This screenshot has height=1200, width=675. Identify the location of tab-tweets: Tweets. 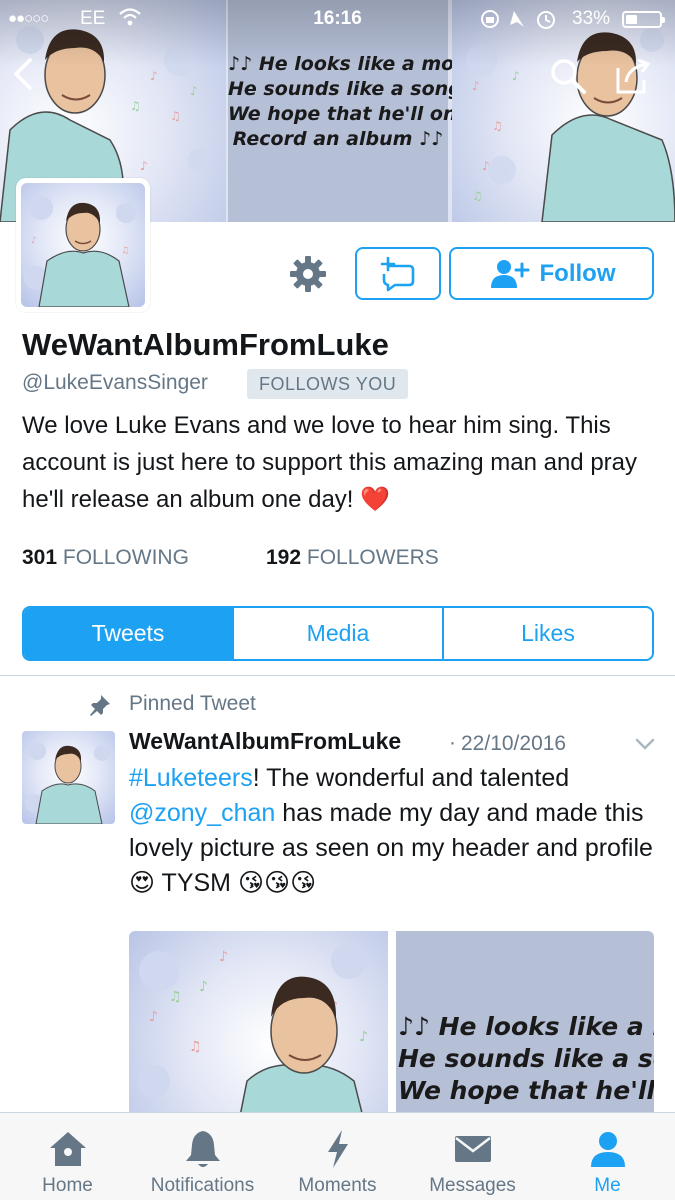
(128, 633).